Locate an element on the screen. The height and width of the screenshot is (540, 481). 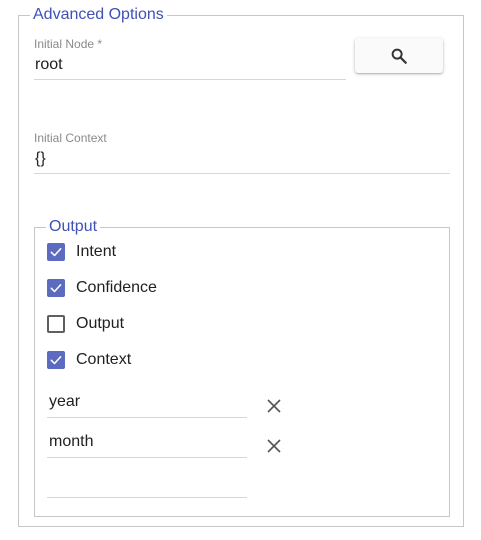
advanced-options-legend: Advanced Options is located at coordinates (98, 15).